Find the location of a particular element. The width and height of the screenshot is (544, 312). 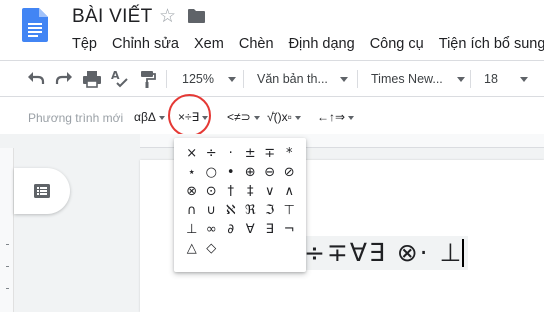

symbol-grid: × ÷ · ± ∓ * ⋆ ○ • ⊕ ⊖ ⊘ ⊗ ⊙ † ‡ ∨ ∧ ∩ ∪ ℵ ℜ ℑ ⊤ ⊥ ∞ ∂ ∀ ∃ ¬ △ ◇ is located at coordinates (240, 201).